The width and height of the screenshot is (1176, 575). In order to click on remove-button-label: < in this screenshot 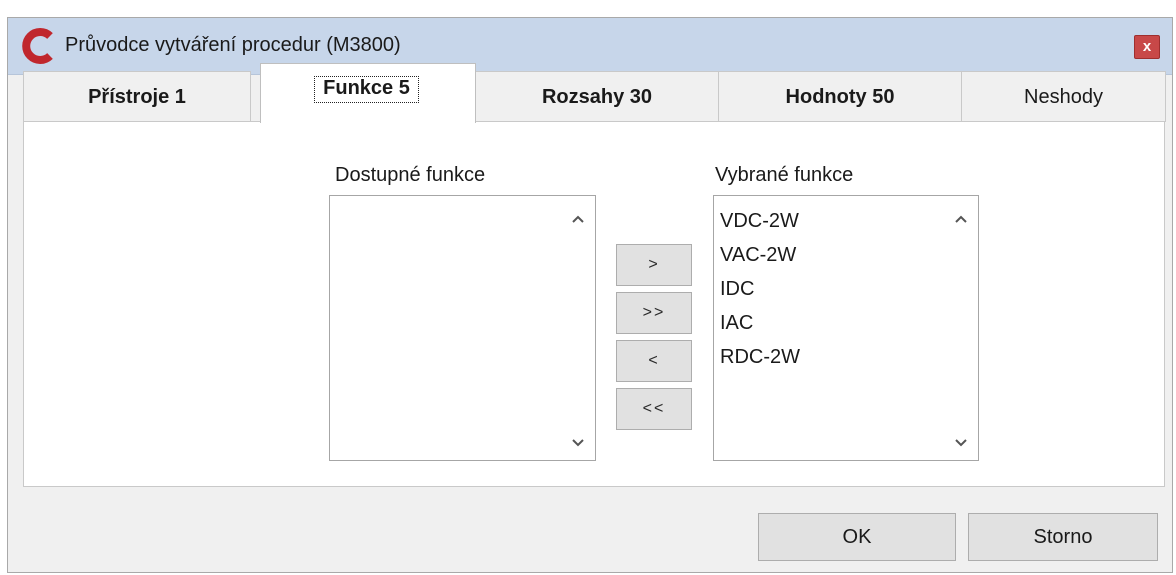, I will do `click(654, 360)`.